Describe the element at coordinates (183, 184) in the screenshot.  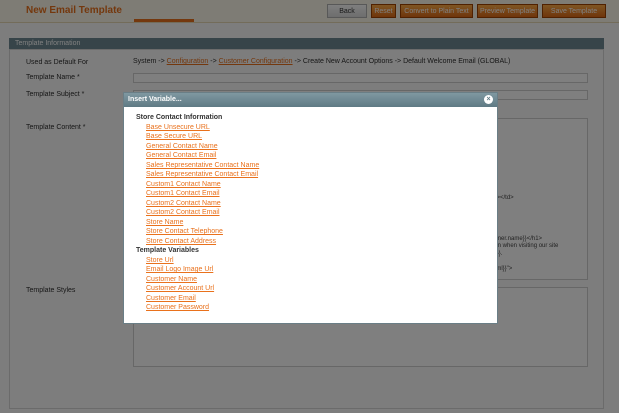
I see `variable-link: Custom1 Contact Name` at that location.